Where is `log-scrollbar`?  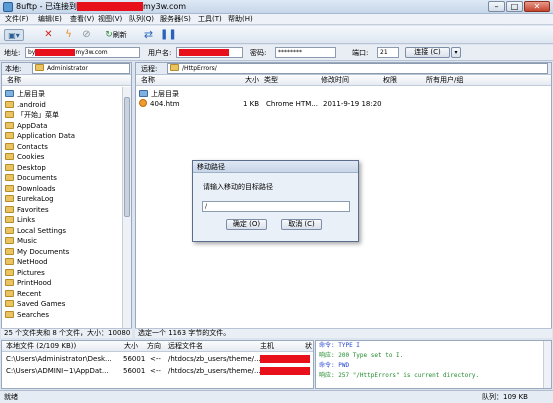 log-scrollbar is located at coordinates (547, 364).